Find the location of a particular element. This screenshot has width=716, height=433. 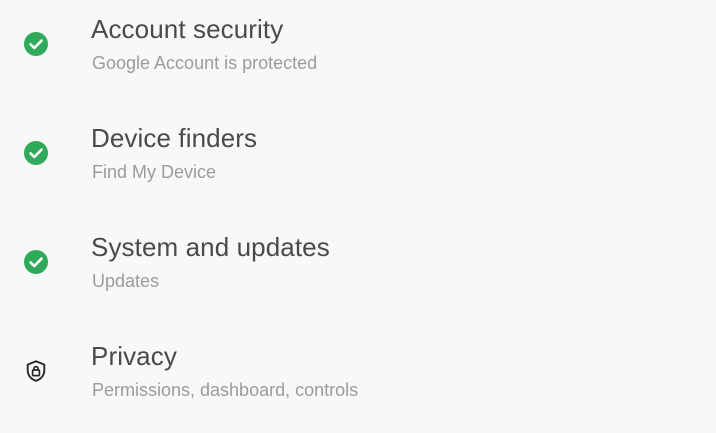

item-subtitle: Permissions, dashboard, controls is located at coordinates (225, 390).